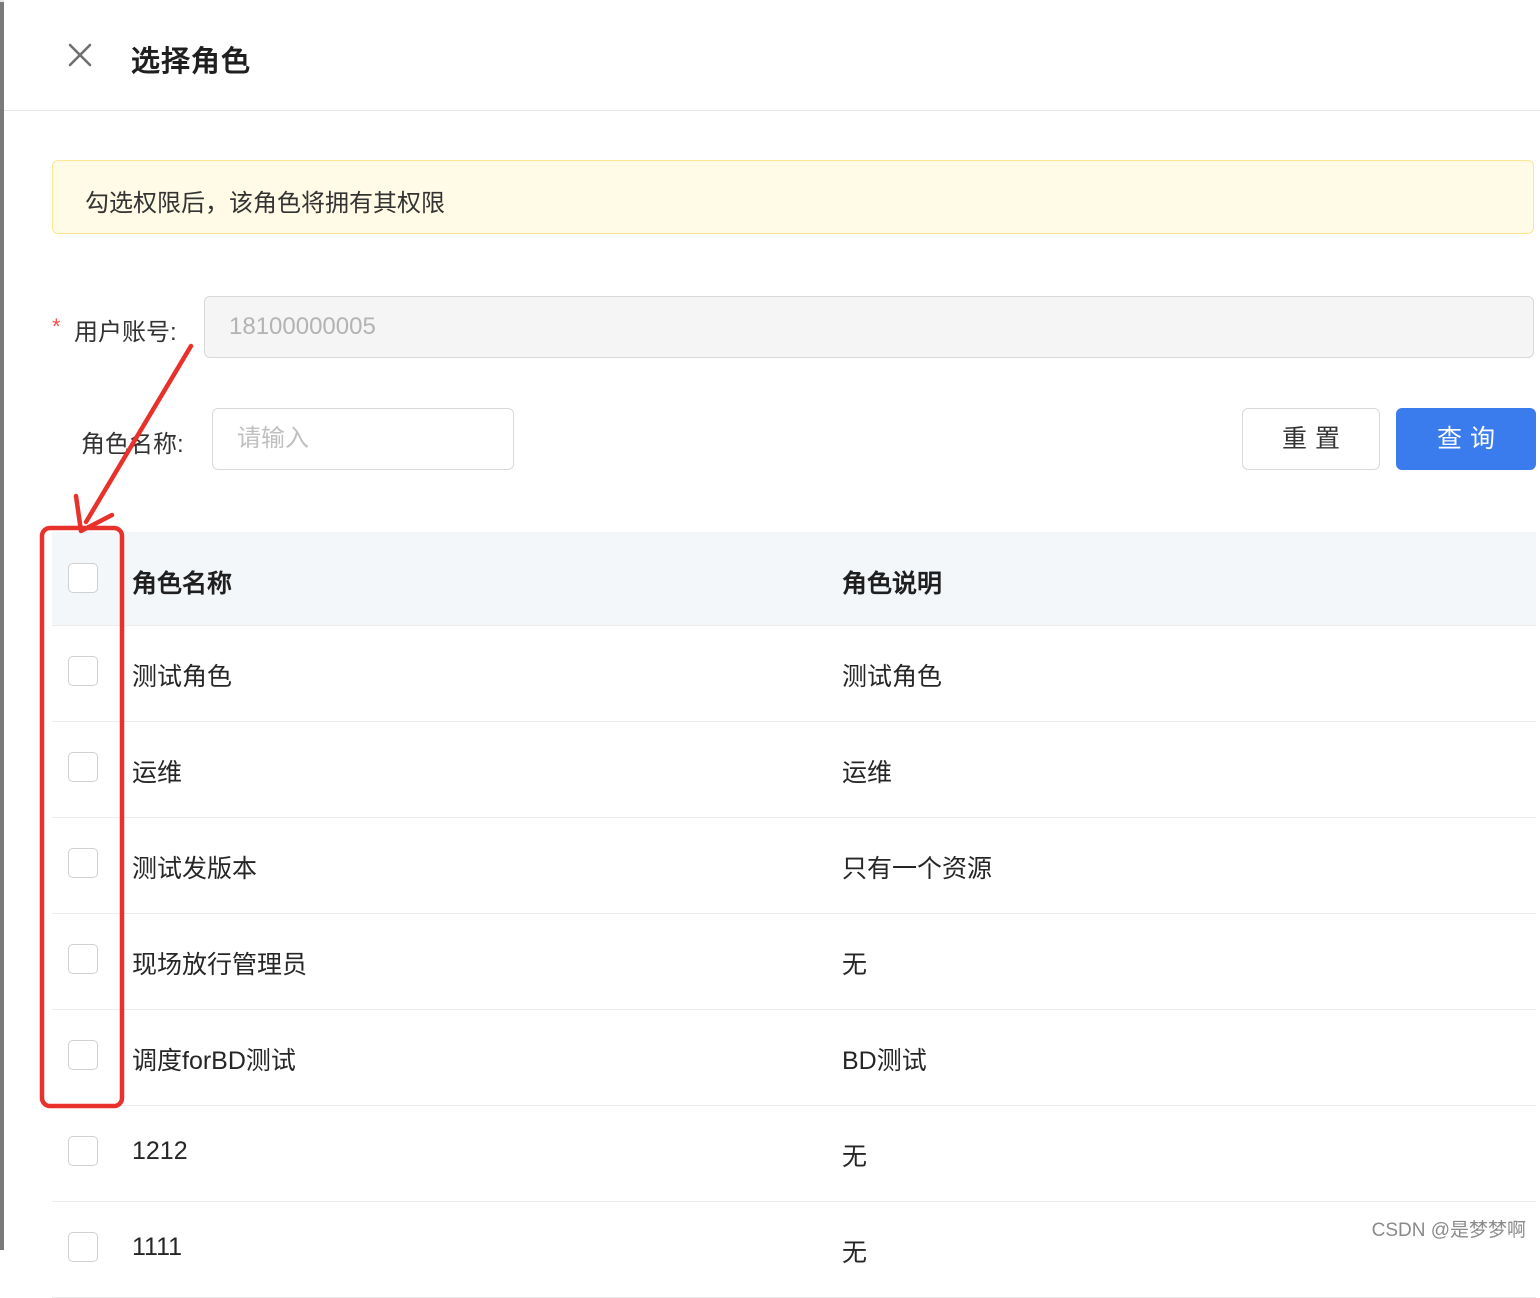 Image resolution: width=1540 pixels, height=1298 pixels. I want to click on table-row: 现场放行管理员 无, so click(794, 962).